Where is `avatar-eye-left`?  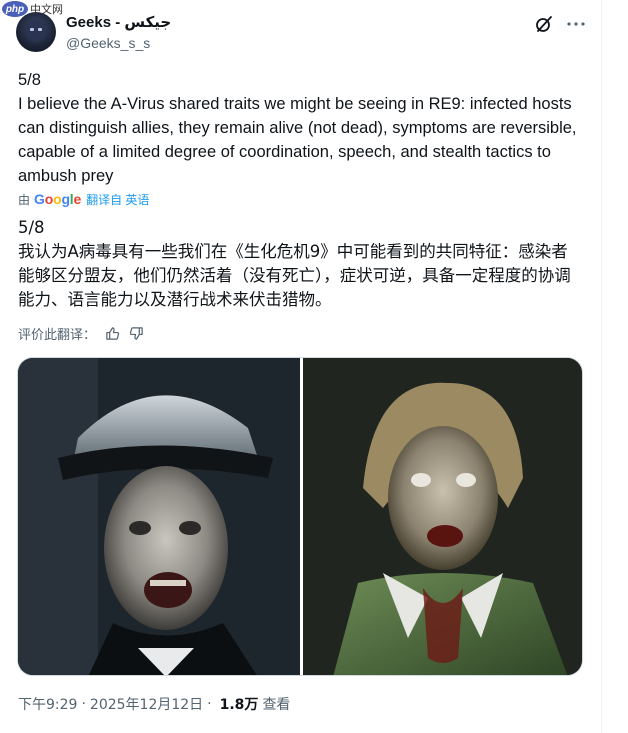 avatar-eye-left is located at coordinates (32, 29).